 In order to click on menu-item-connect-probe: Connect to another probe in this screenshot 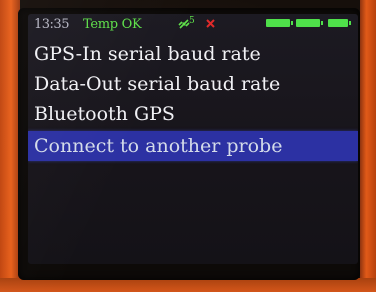, I will do `click(193, 146)`.